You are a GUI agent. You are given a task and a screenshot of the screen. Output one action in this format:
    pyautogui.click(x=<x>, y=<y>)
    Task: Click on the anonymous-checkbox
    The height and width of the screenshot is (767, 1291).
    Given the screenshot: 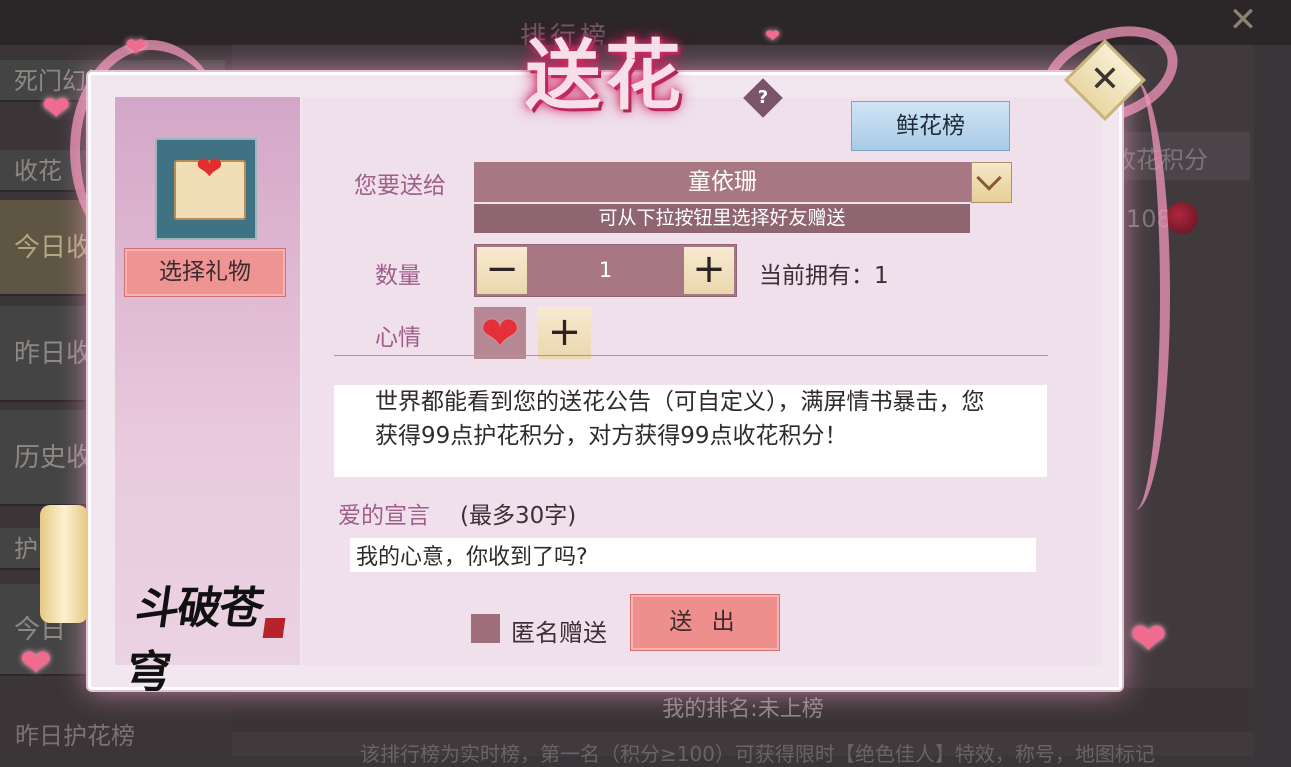 What is the action you would take?
    pyautogui.click(x=485, y=628)
    